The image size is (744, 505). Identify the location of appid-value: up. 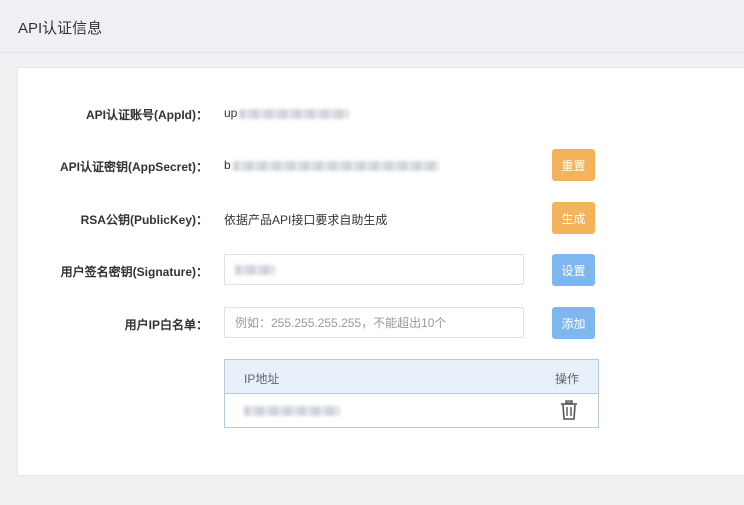
(287, 113).